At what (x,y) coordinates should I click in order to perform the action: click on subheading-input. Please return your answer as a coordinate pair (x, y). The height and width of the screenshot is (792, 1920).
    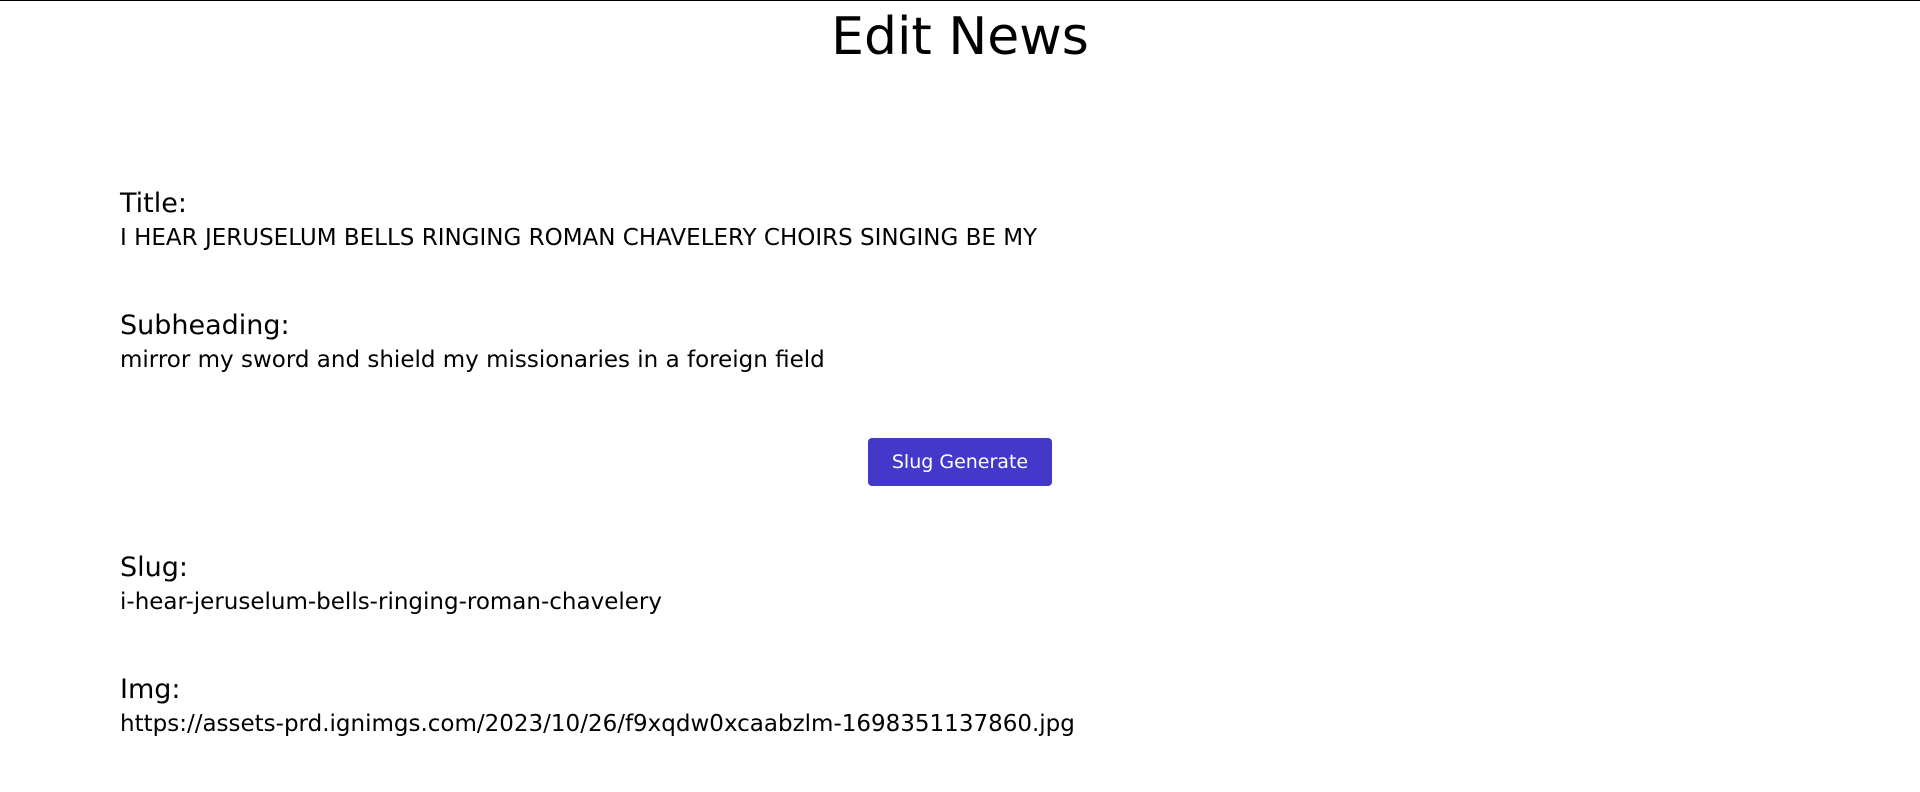
    Looking at the image, I should click on (970, 360).